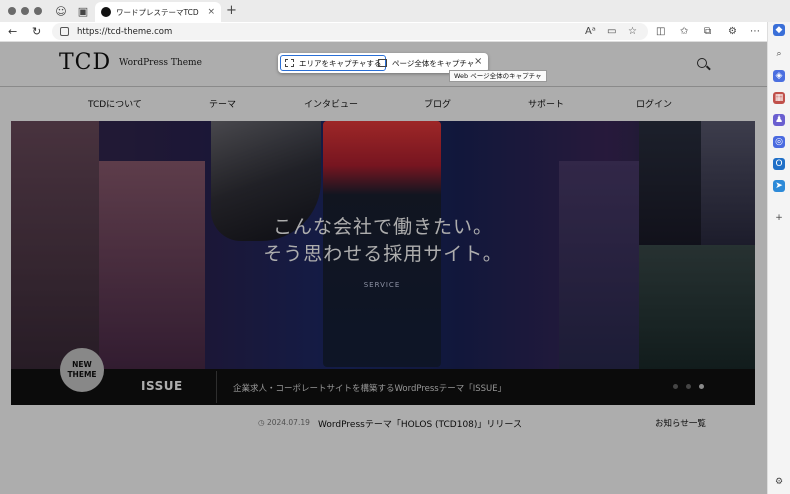 The width and height of the screenshot is (790, 494). What do you see at coordinates (115, 103) in the screenshot?
I see `nav-item-about: TCDについて` at bounding box center [115, 103].